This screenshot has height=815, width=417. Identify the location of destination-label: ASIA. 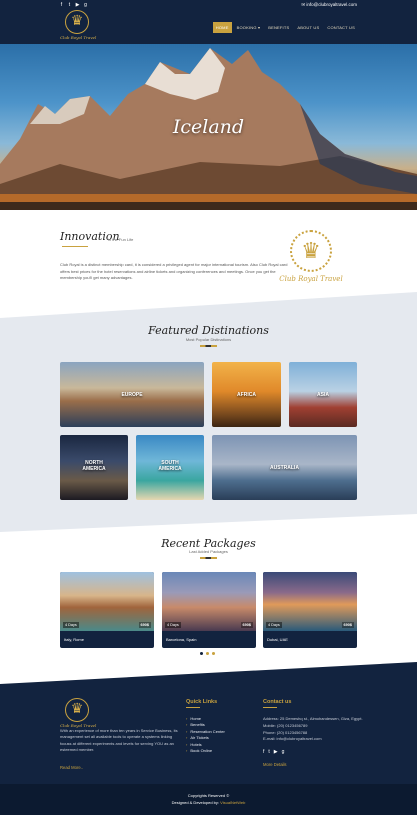
(323, 395).